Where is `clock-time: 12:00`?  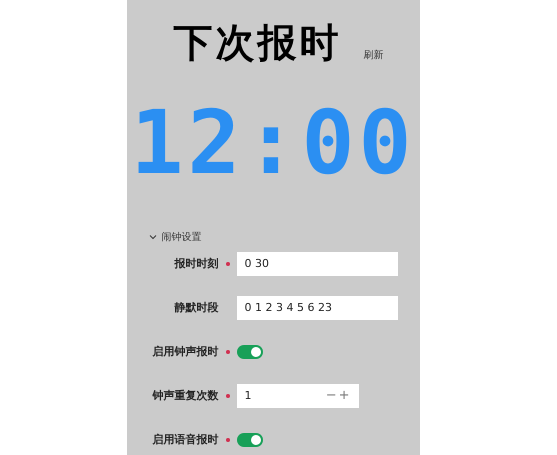
clock-time: 12:00 is located at coordinates (273, 143).